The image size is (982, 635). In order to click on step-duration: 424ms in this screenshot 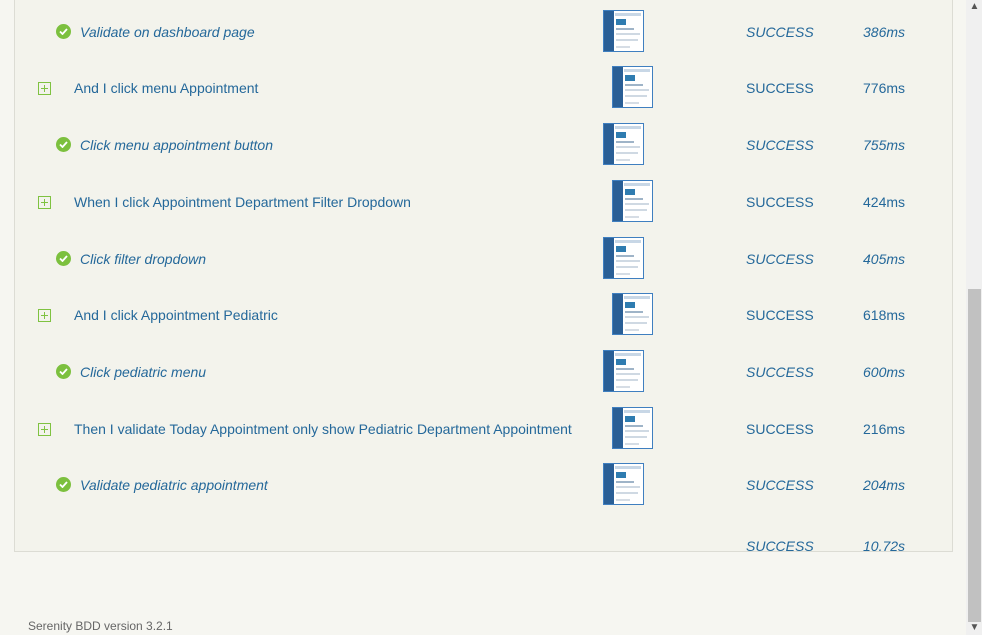, I will do `click(884, 202)`.